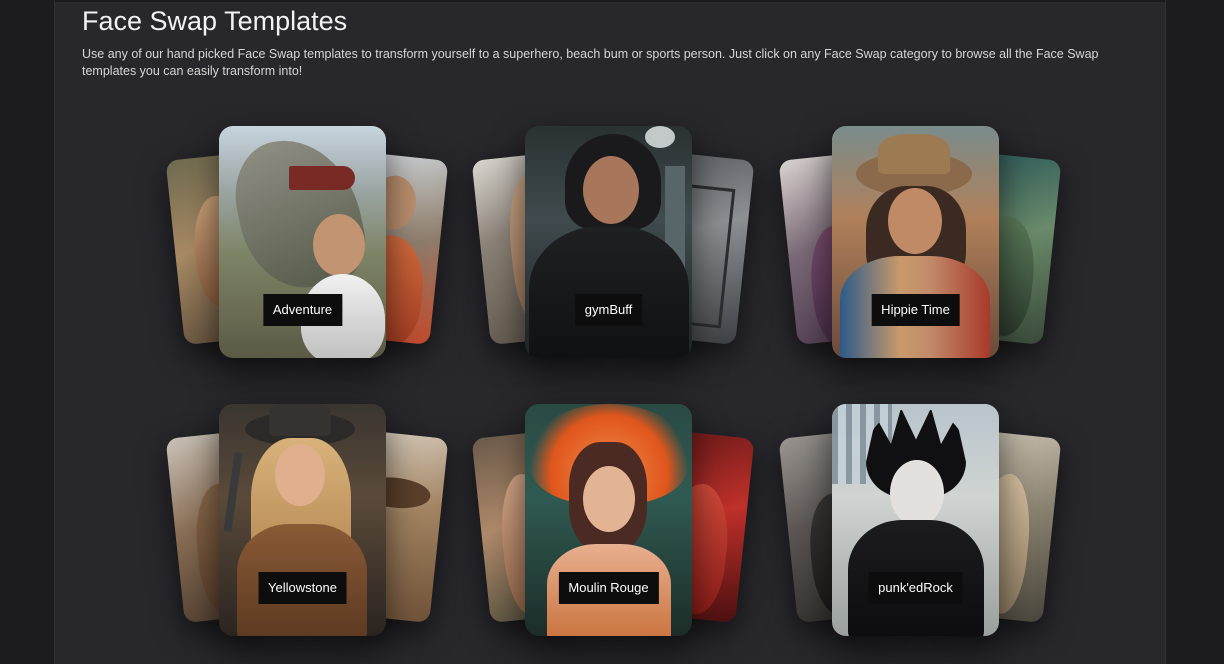  I want to click on template-card-gymbuff: gymBuff, so click(613, 246).